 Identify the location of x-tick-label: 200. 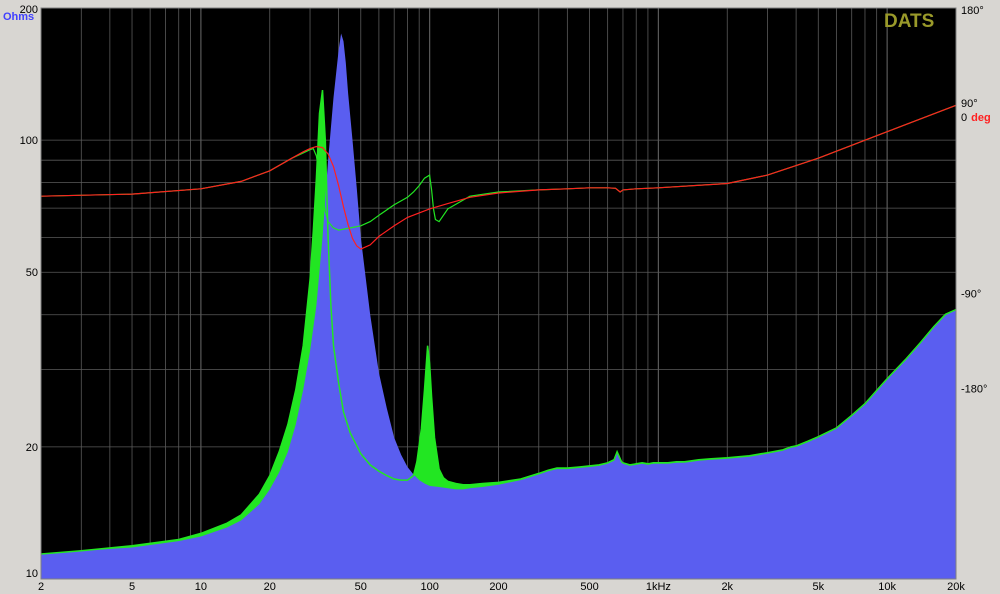
(498, 587).